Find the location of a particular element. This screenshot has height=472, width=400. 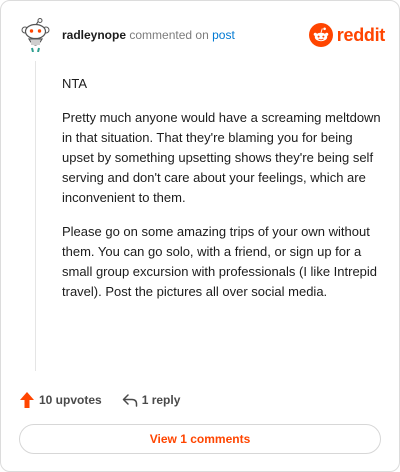

snoo-avatar-icon is located at coordinates (35, 35).